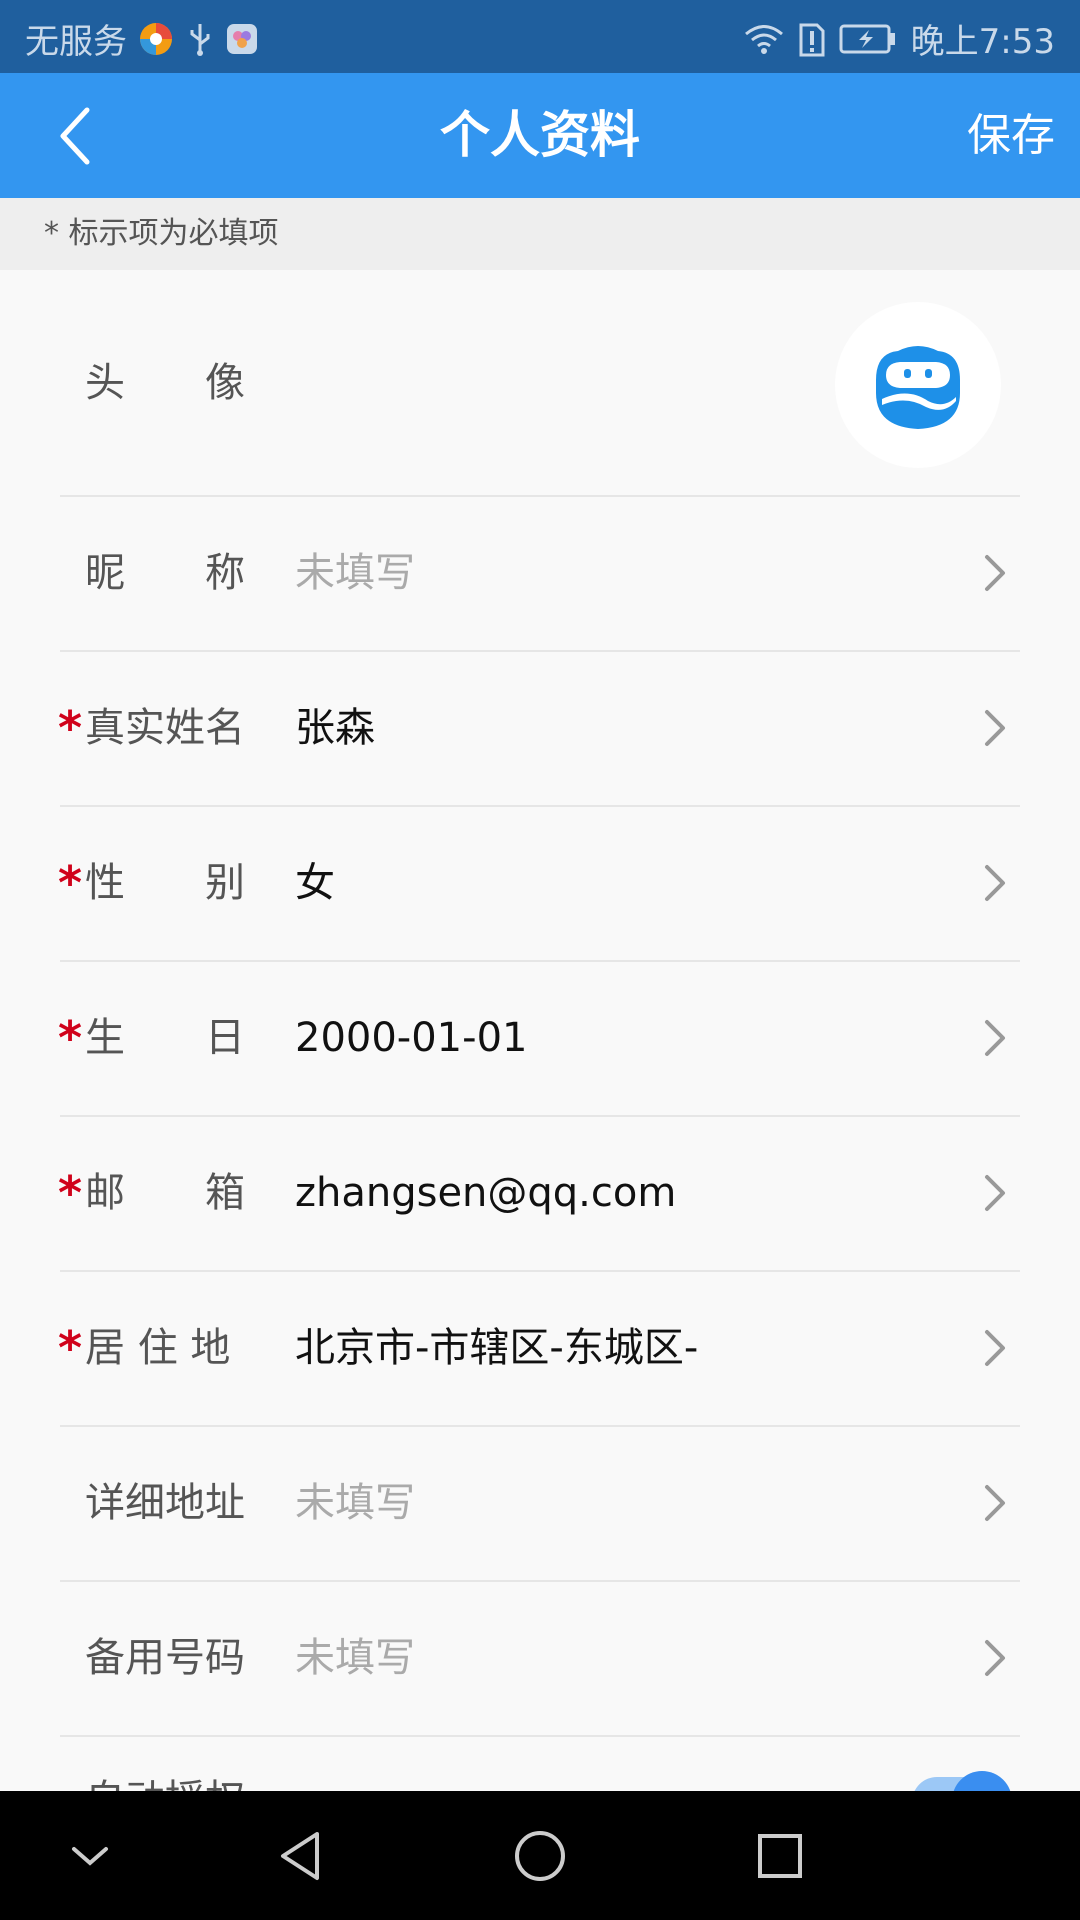 This screenshot has height=1920, width=1080. What do you see at coordinates (540, 728) in the screenshot?
I see `form-row: * 真实姓名 张森` at bounding box center [540, 728].